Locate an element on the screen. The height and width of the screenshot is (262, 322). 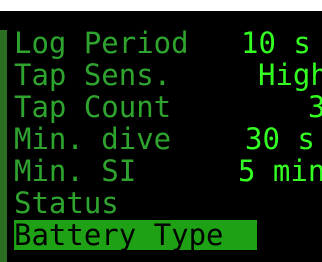
top-border is located at coordinates (161, 5).